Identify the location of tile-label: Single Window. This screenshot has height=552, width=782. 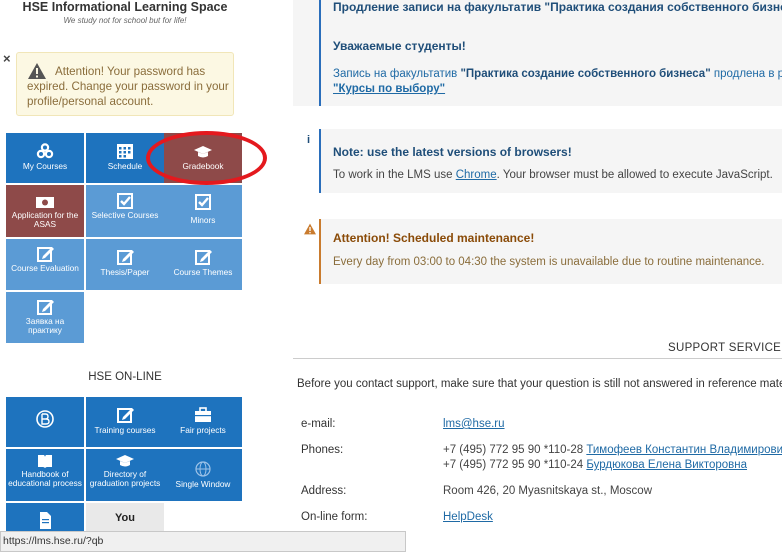
(203, 484).